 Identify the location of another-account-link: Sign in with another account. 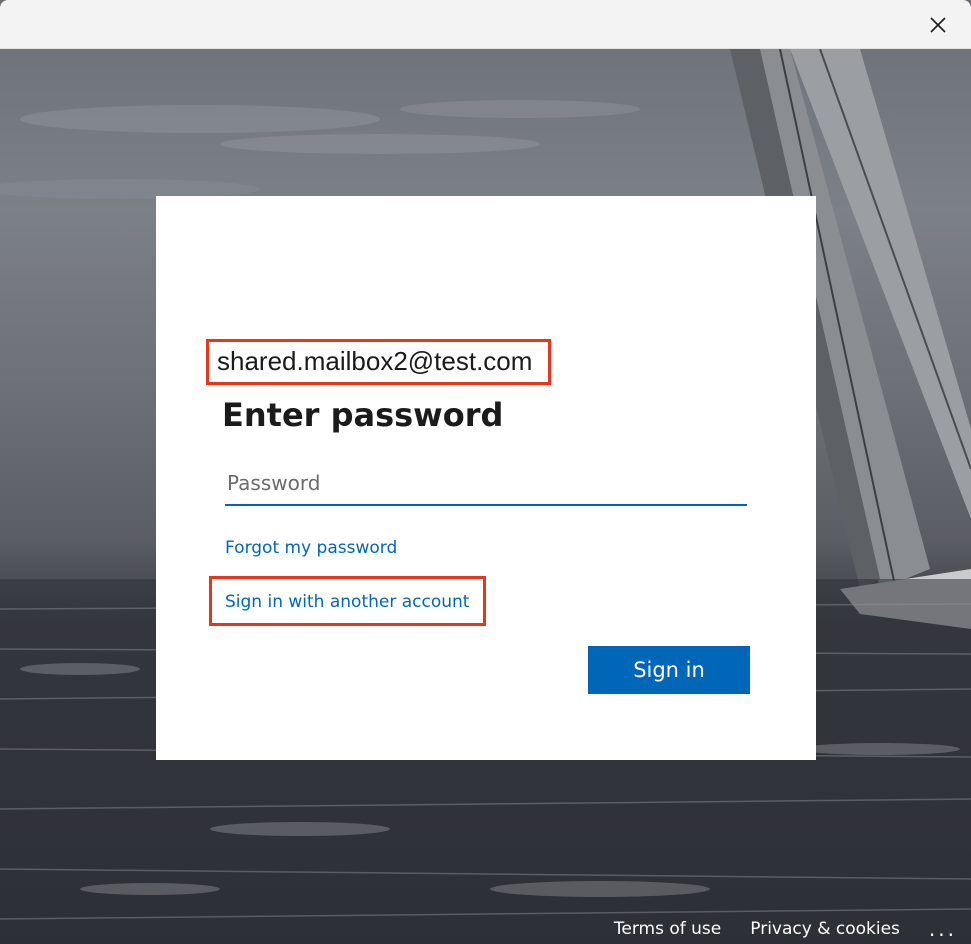
(347, 602).